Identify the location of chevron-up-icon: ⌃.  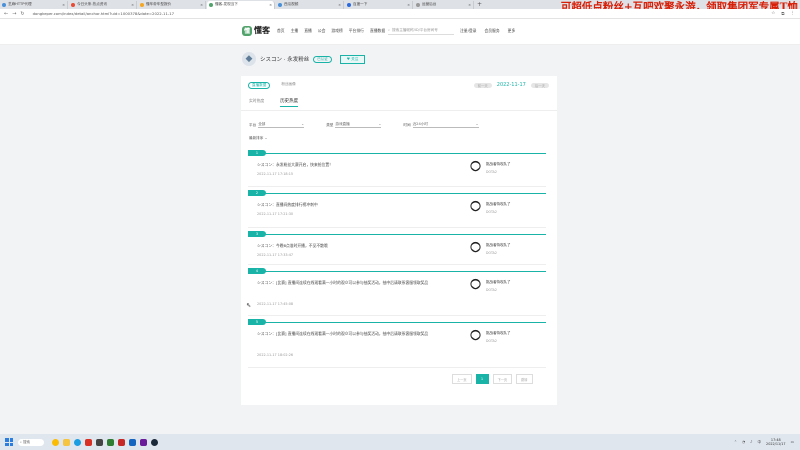
(735, 442).